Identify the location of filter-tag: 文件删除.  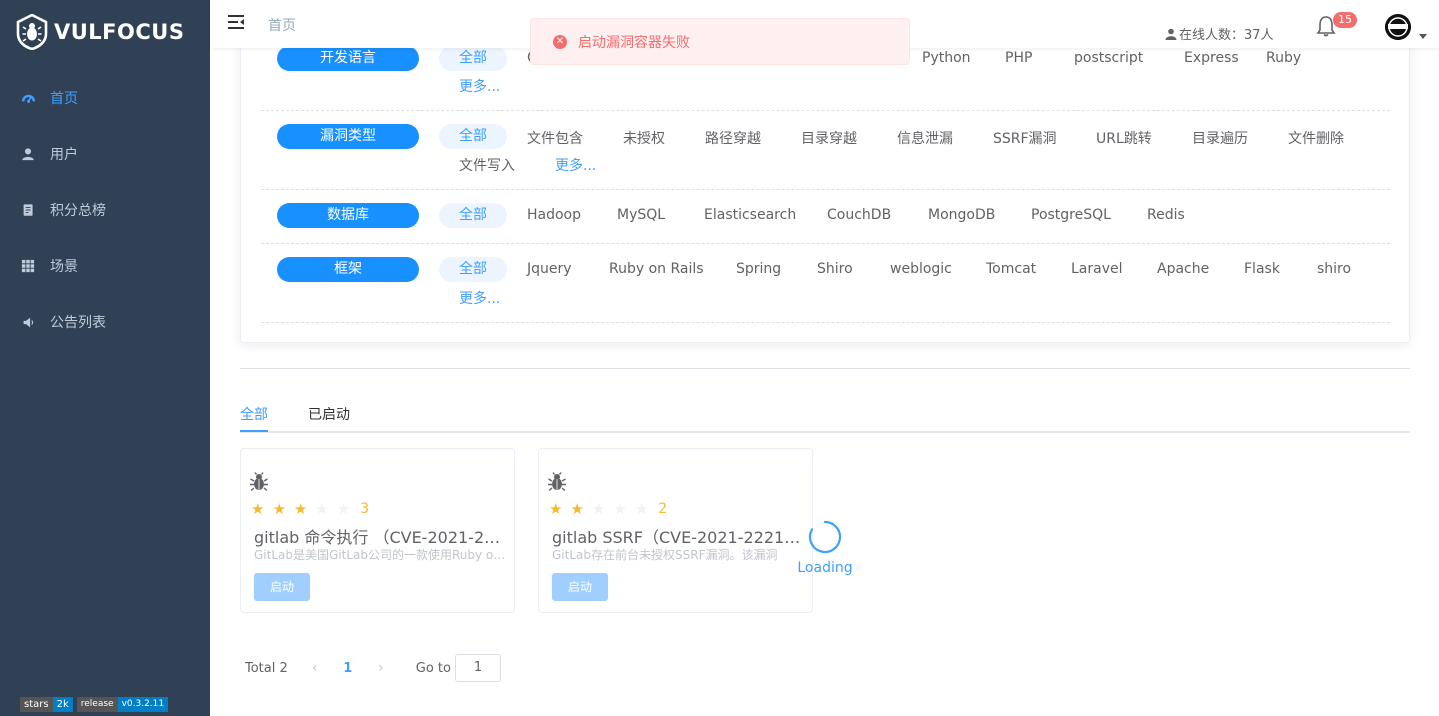
(1316, 138).